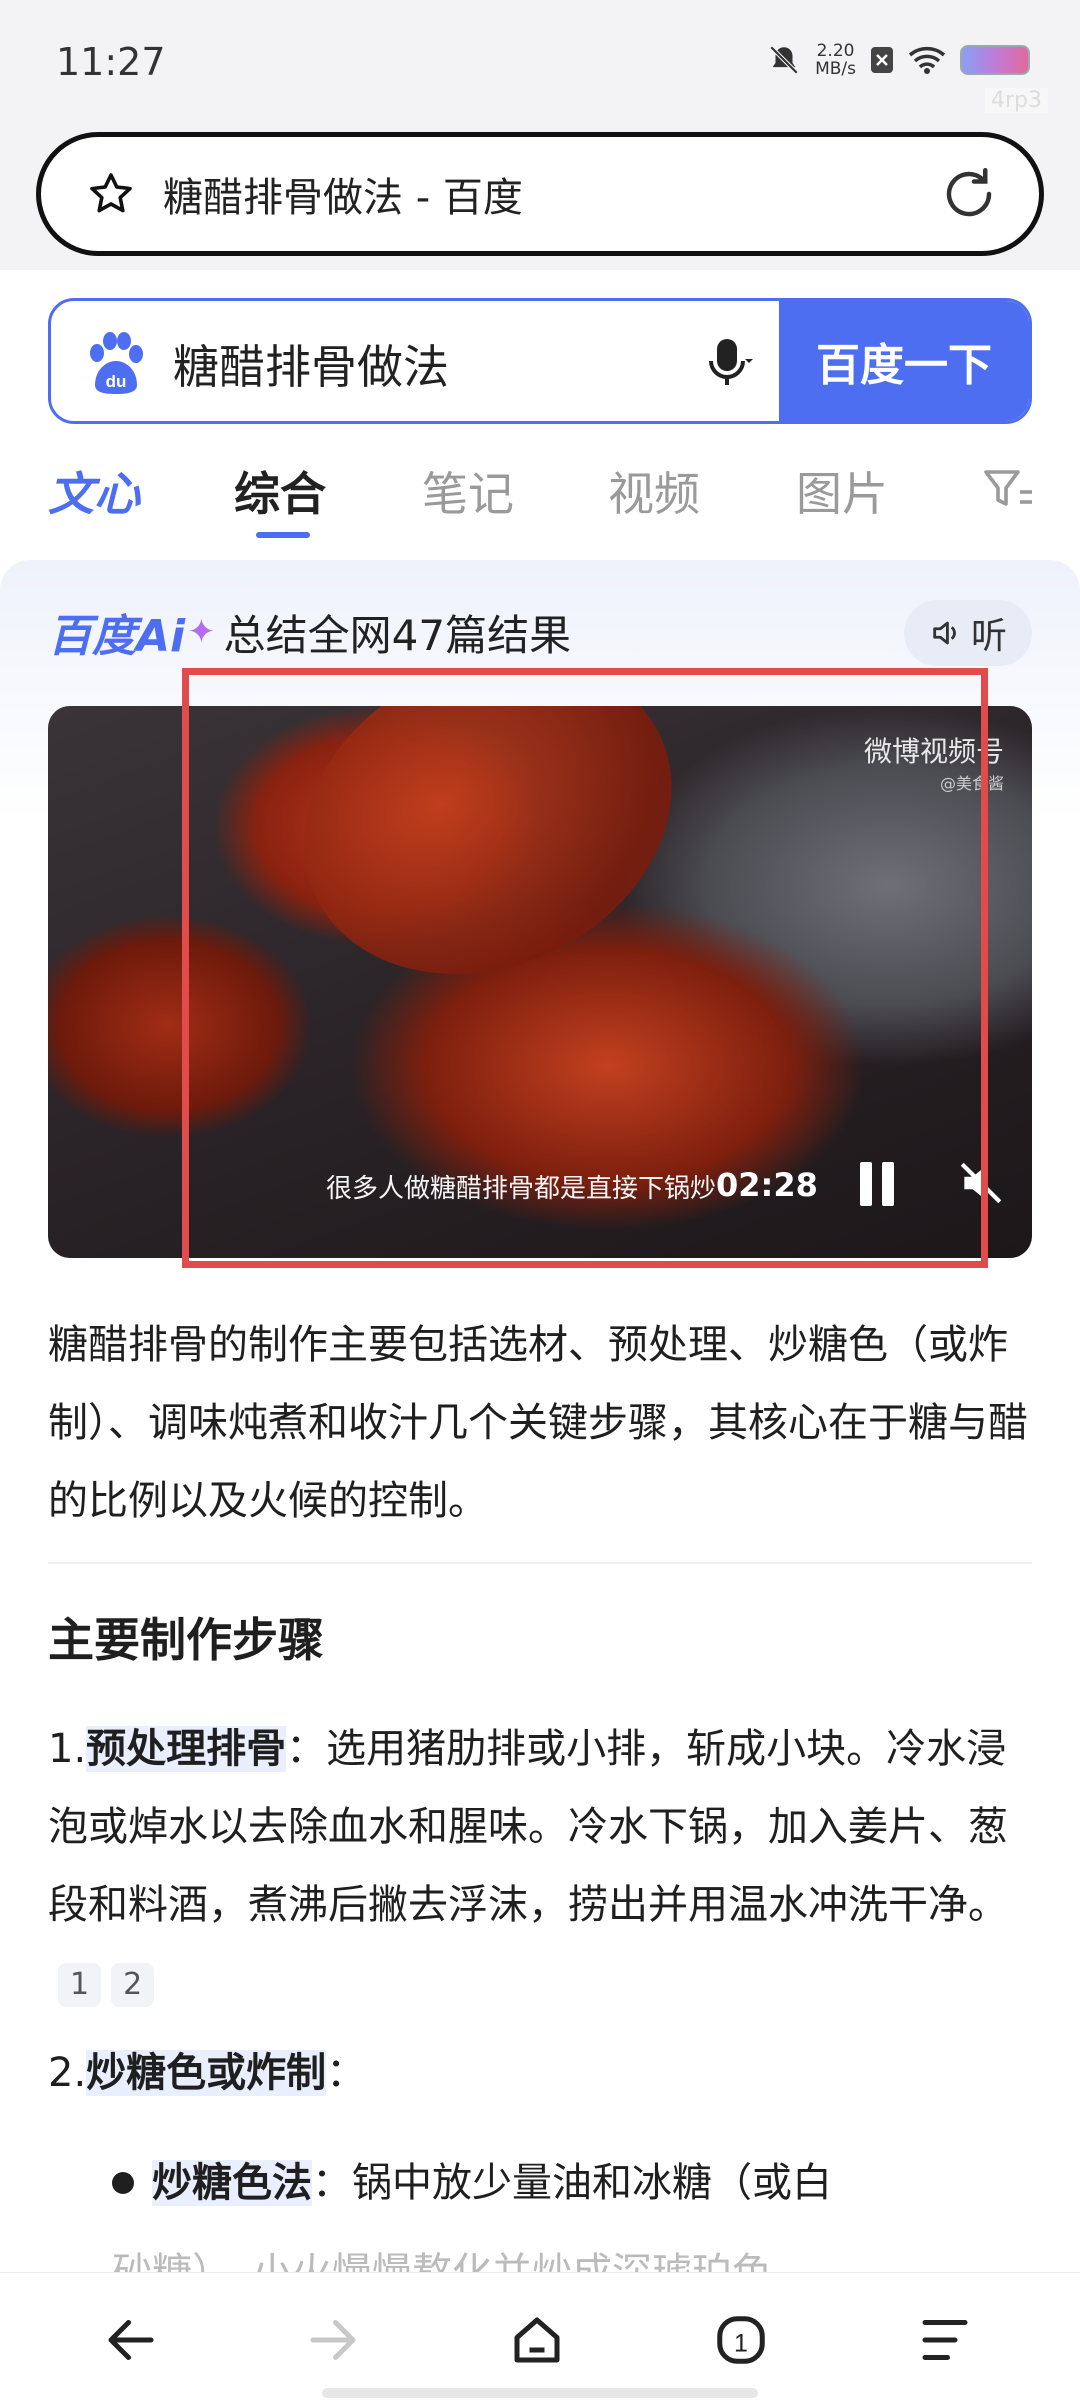 This screenshot has height=2408, width=1080. I want to click on forward-button, so click(333, 2340).